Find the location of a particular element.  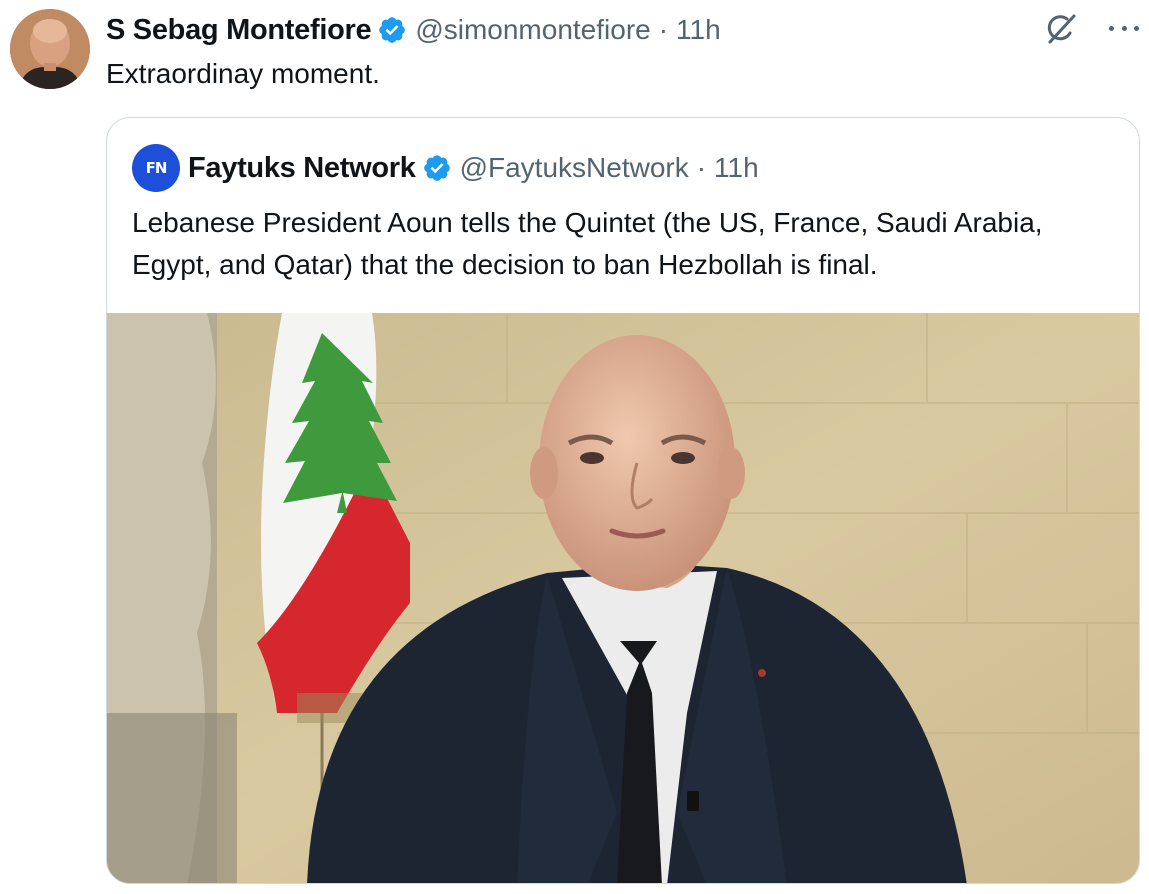

quoted-timestamp: 11h is located at coordinates (736, 168).